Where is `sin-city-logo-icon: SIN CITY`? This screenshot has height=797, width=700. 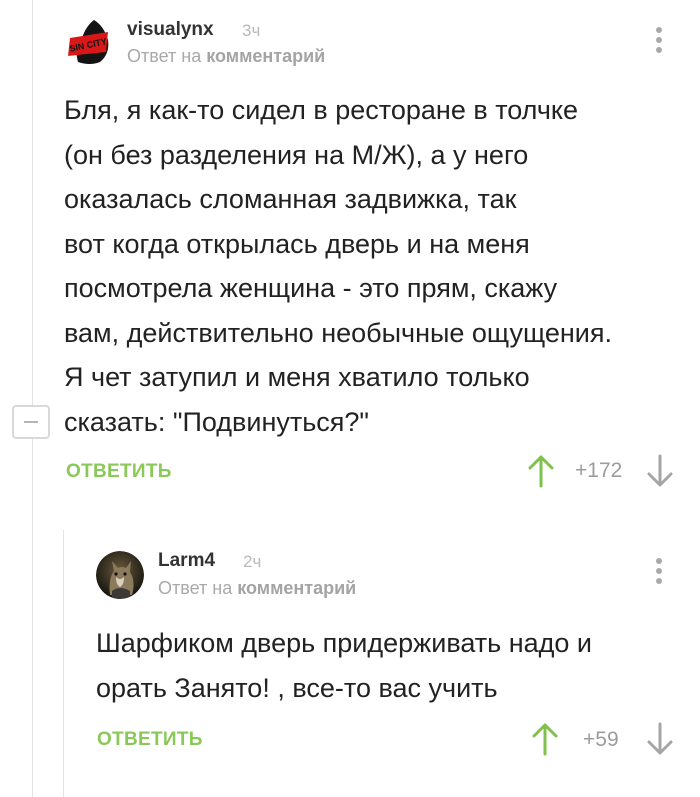 sin-city-logo-icon: SIN CITY is located at coordinates (88, 42).